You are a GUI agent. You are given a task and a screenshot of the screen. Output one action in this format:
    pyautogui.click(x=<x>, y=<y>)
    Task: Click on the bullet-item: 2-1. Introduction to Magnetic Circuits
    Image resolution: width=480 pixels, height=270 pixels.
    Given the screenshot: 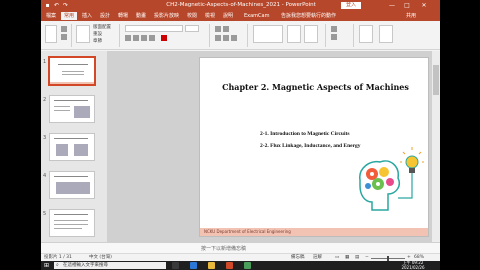 What is the action you would take?
    pyautogui.click(x=304, y=134)
    